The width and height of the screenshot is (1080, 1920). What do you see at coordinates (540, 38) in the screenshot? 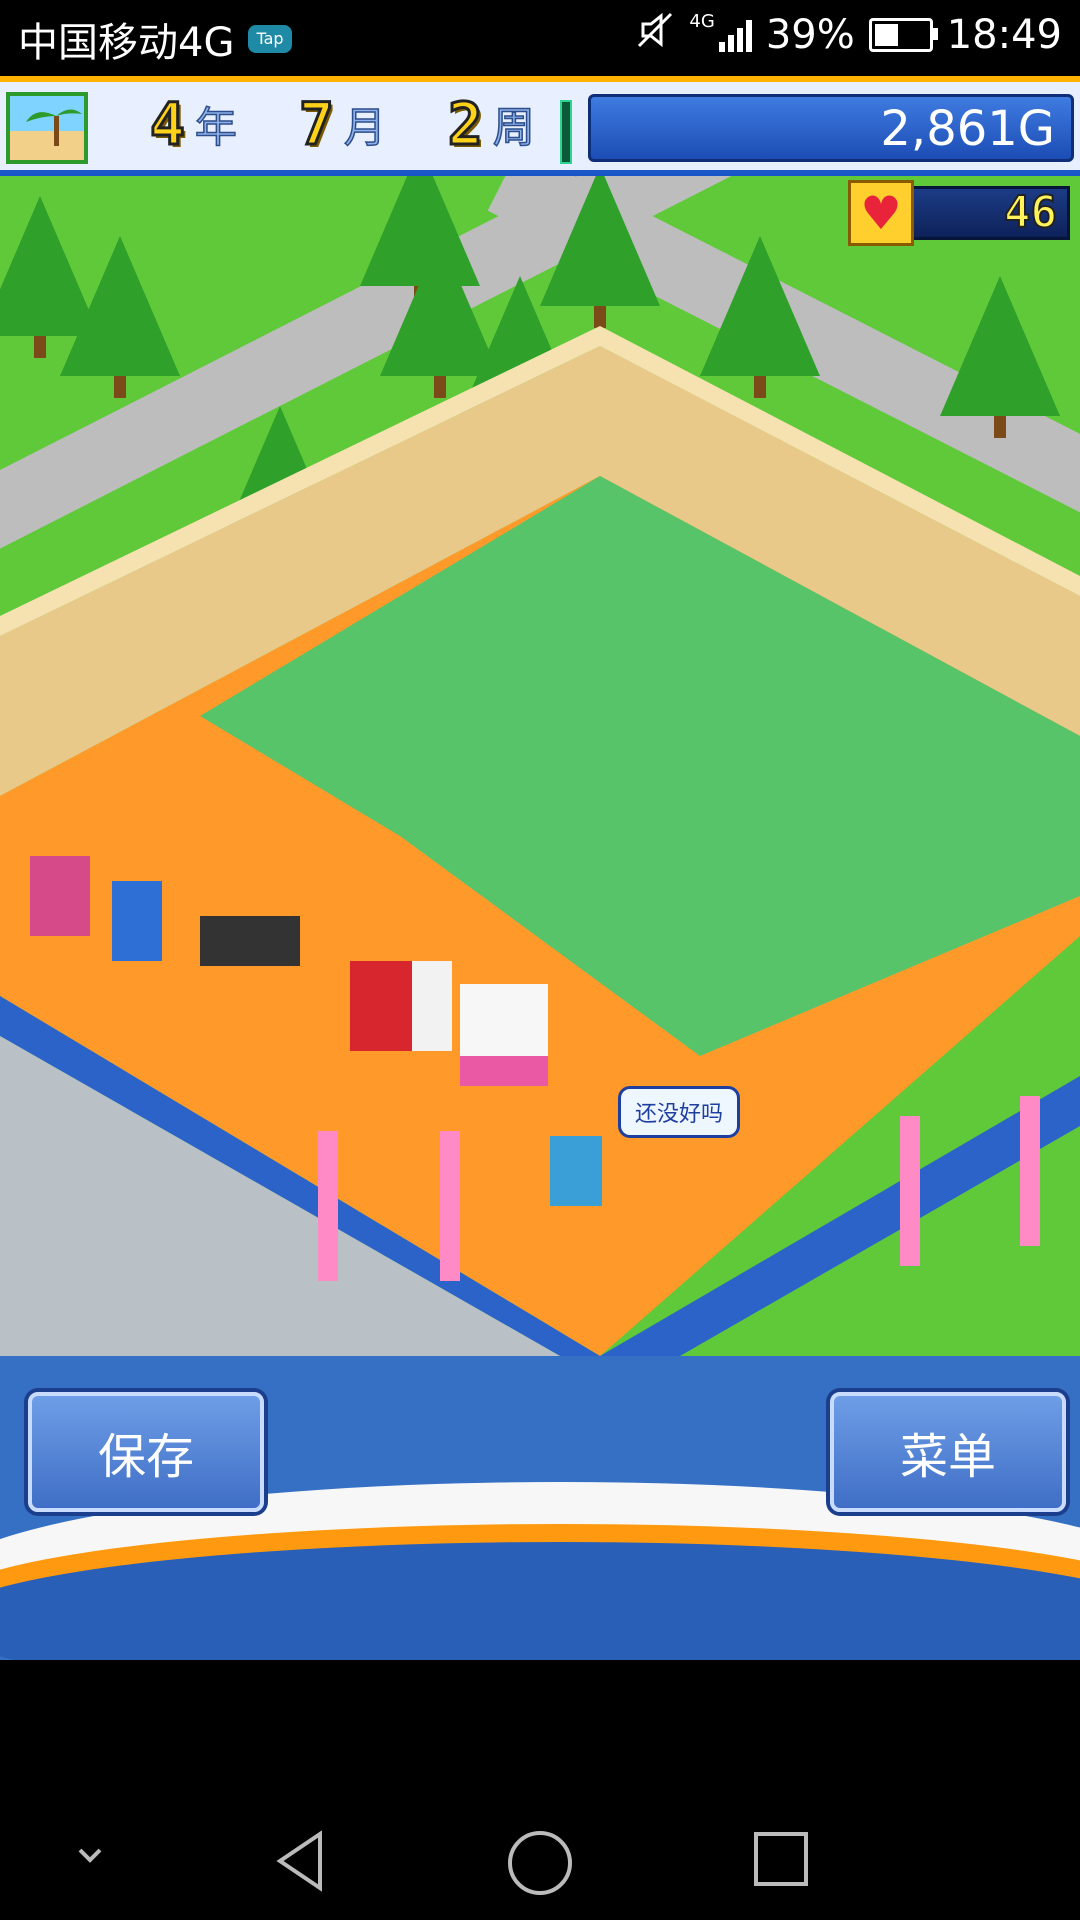
I see `status-bar: 中国移动4G Tap 4G 39% 18:49` at bounding box center [540, 38].